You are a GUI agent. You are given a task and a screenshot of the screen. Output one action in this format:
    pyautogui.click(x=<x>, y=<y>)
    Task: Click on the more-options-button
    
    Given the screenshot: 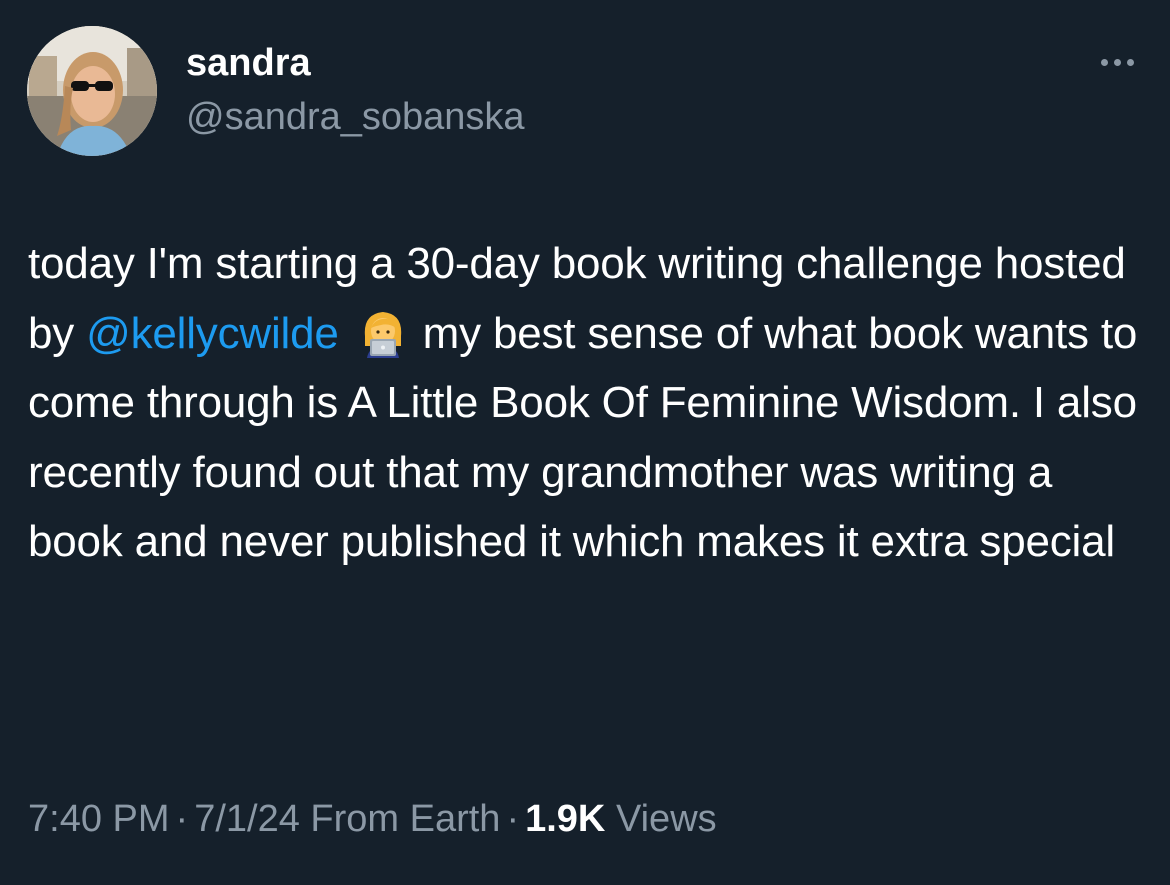 What is the action you would take?
    pyautogui.click(x=1117, y=62)
    